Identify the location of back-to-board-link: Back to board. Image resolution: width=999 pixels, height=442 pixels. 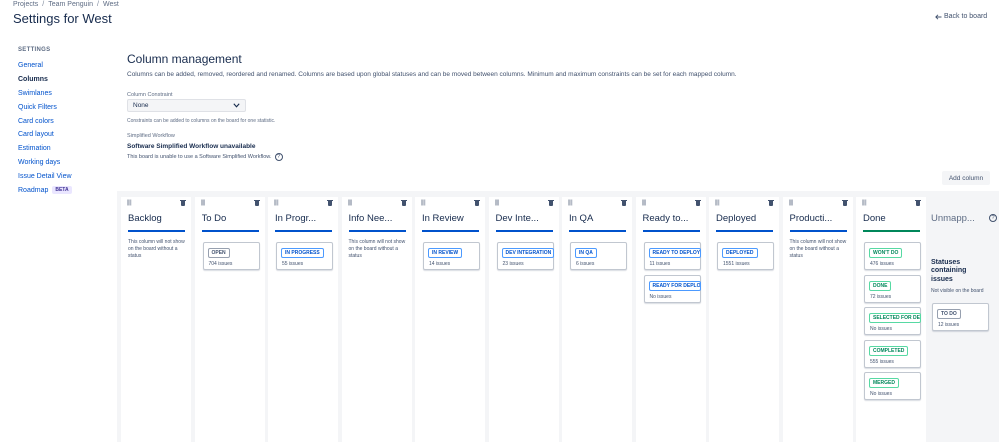
(961, 16).